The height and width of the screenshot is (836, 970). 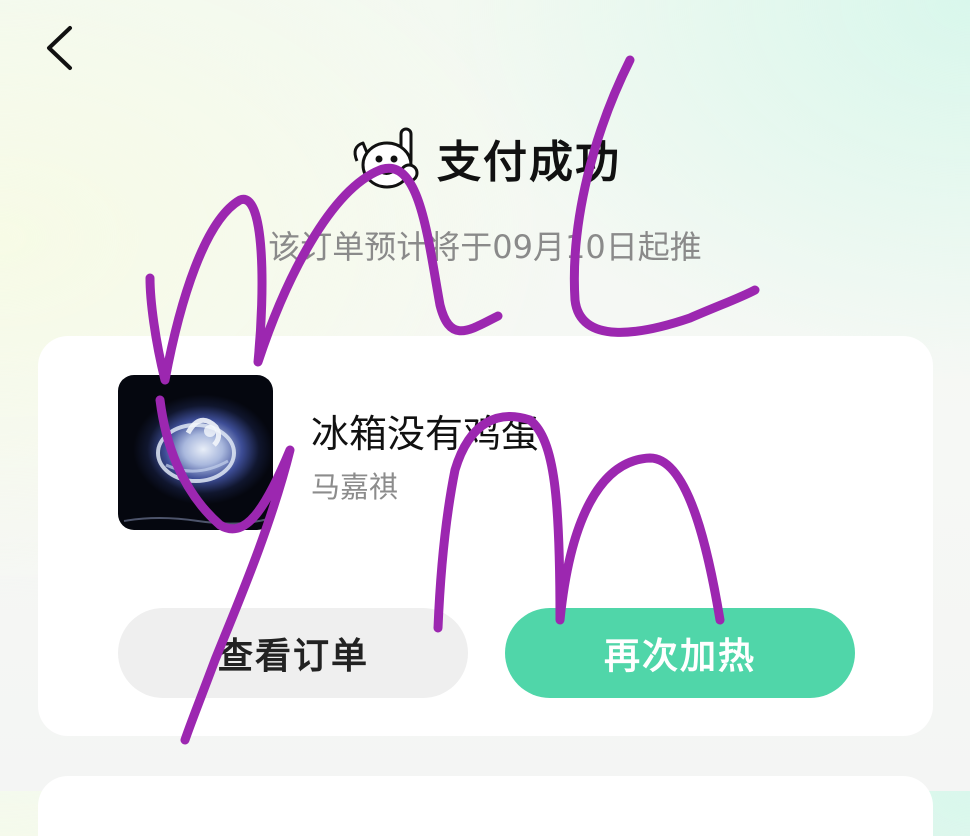 I want to click on view-order-button: 查看订单, so click(x=293, y=653).